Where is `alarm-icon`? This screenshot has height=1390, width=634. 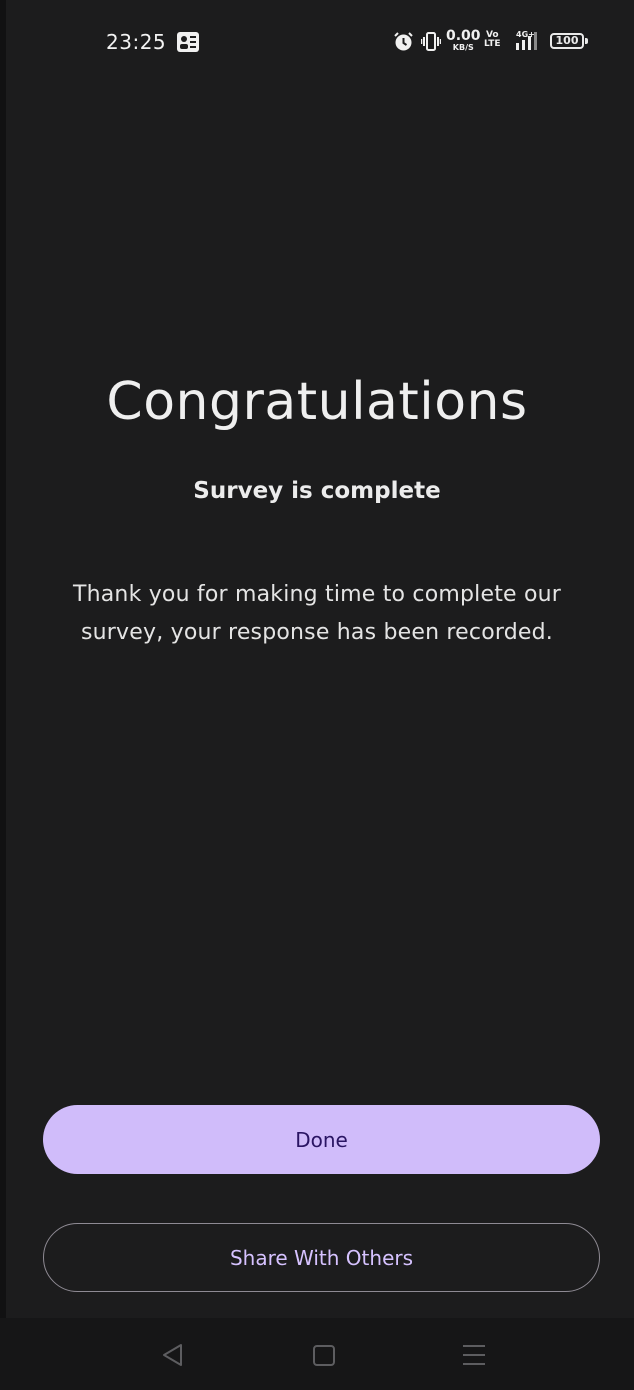
alarm-icon is located at coordinates (403, 41).